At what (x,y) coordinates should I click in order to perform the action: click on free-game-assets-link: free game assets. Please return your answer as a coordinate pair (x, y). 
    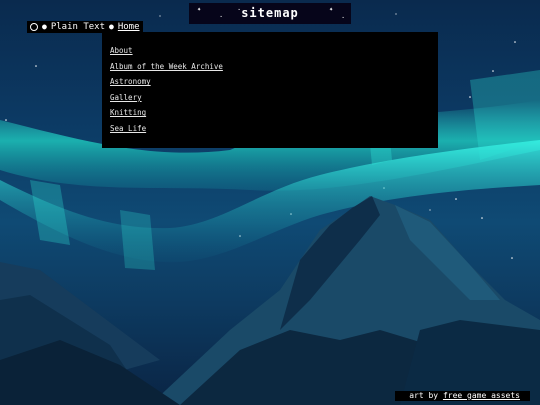
    Looking at the image, I should click on (481, 395).